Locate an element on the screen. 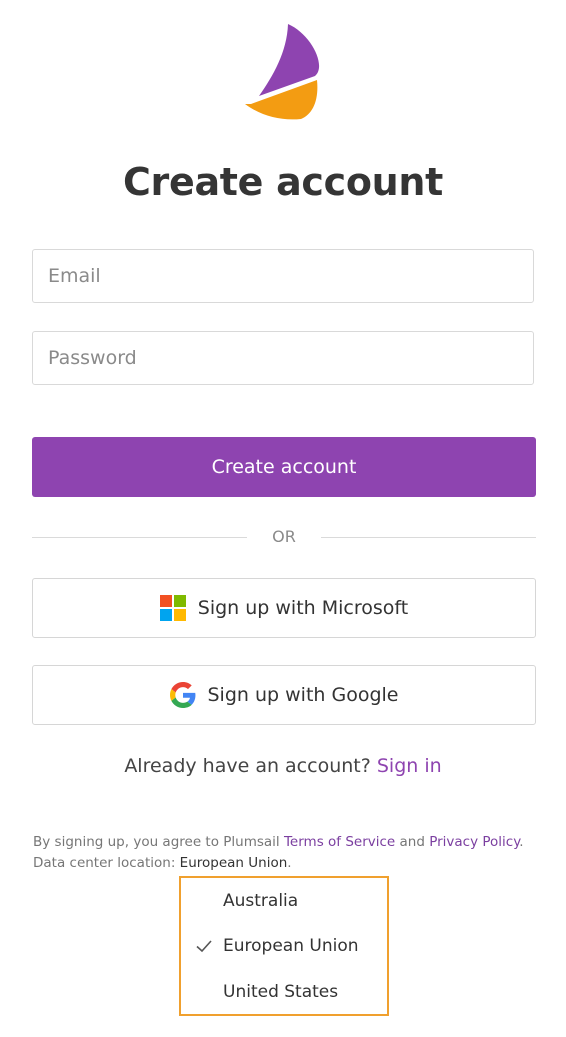 The width and height of the screenshot is (566, 1037). datacenter-option-united-states: United States is located at coordinates (284, 992).